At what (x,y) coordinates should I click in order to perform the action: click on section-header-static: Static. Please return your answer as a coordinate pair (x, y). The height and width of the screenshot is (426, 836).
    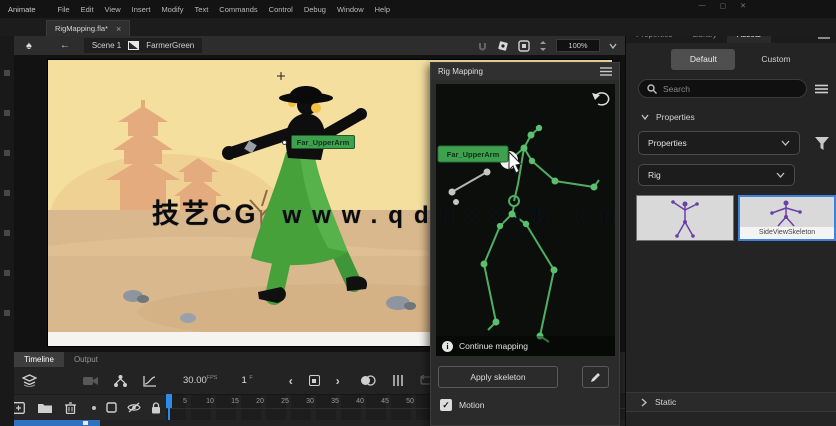
    Looking at the image, I should click on (731, 402).